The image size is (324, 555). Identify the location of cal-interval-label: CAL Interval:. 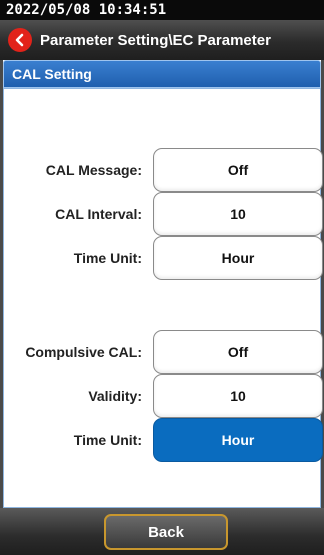
(98, 214).